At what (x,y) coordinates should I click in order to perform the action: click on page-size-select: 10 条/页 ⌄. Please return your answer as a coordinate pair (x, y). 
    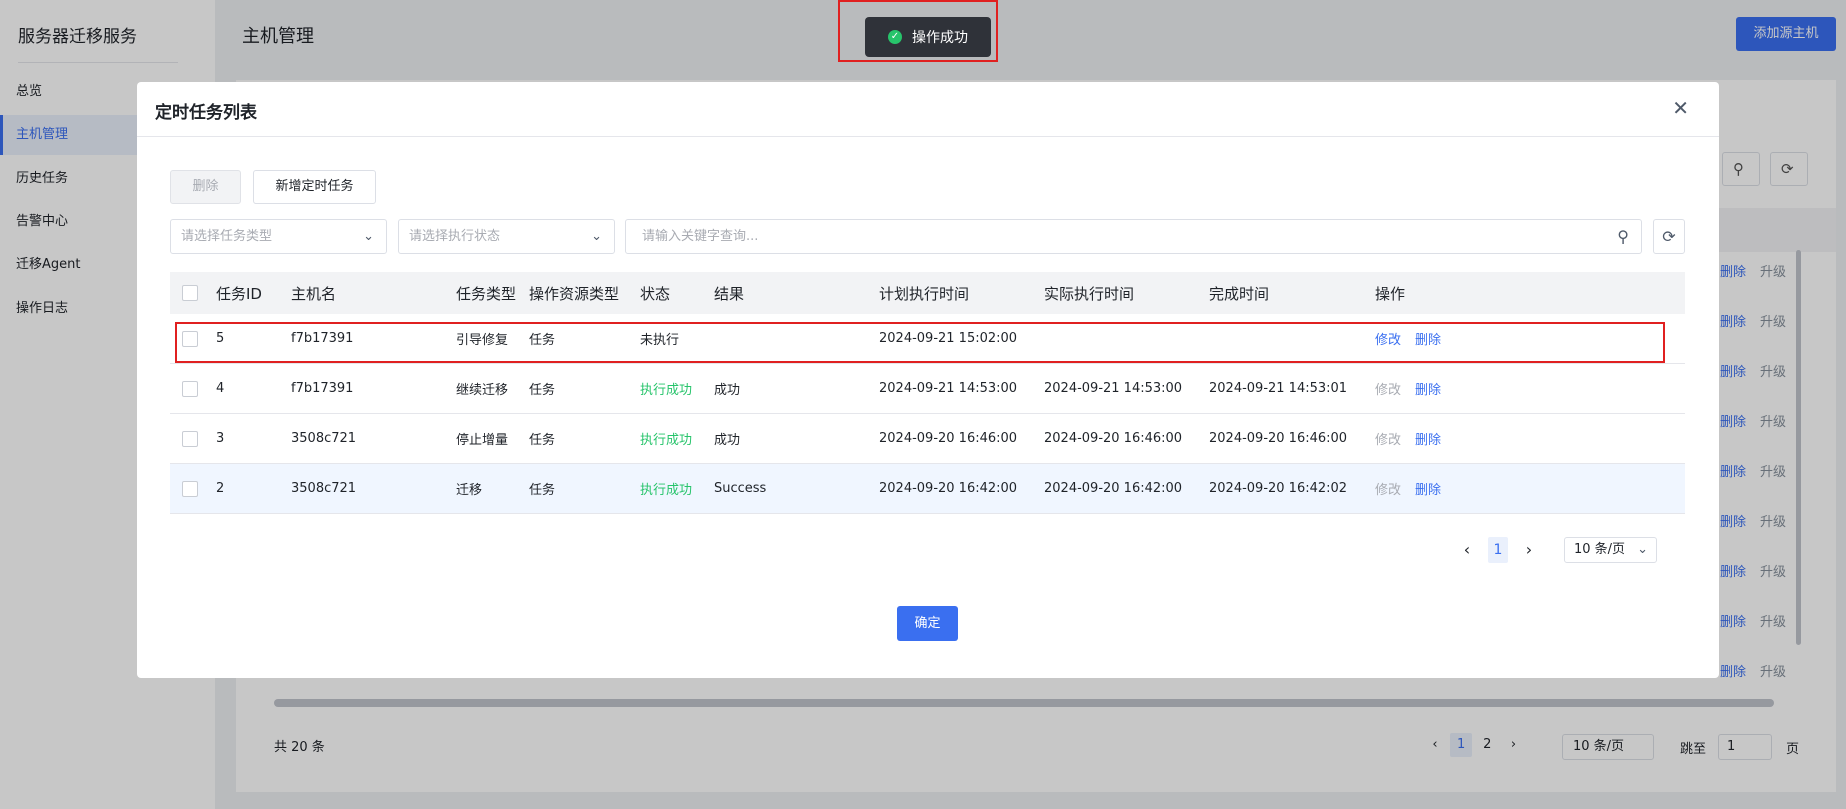
    Looking at the image, I should click on (1610, 550).